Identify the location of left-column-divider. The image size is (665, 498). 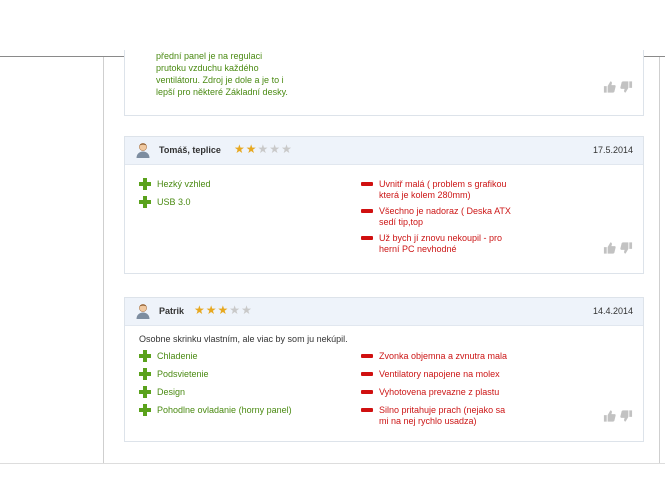
(103, 260).